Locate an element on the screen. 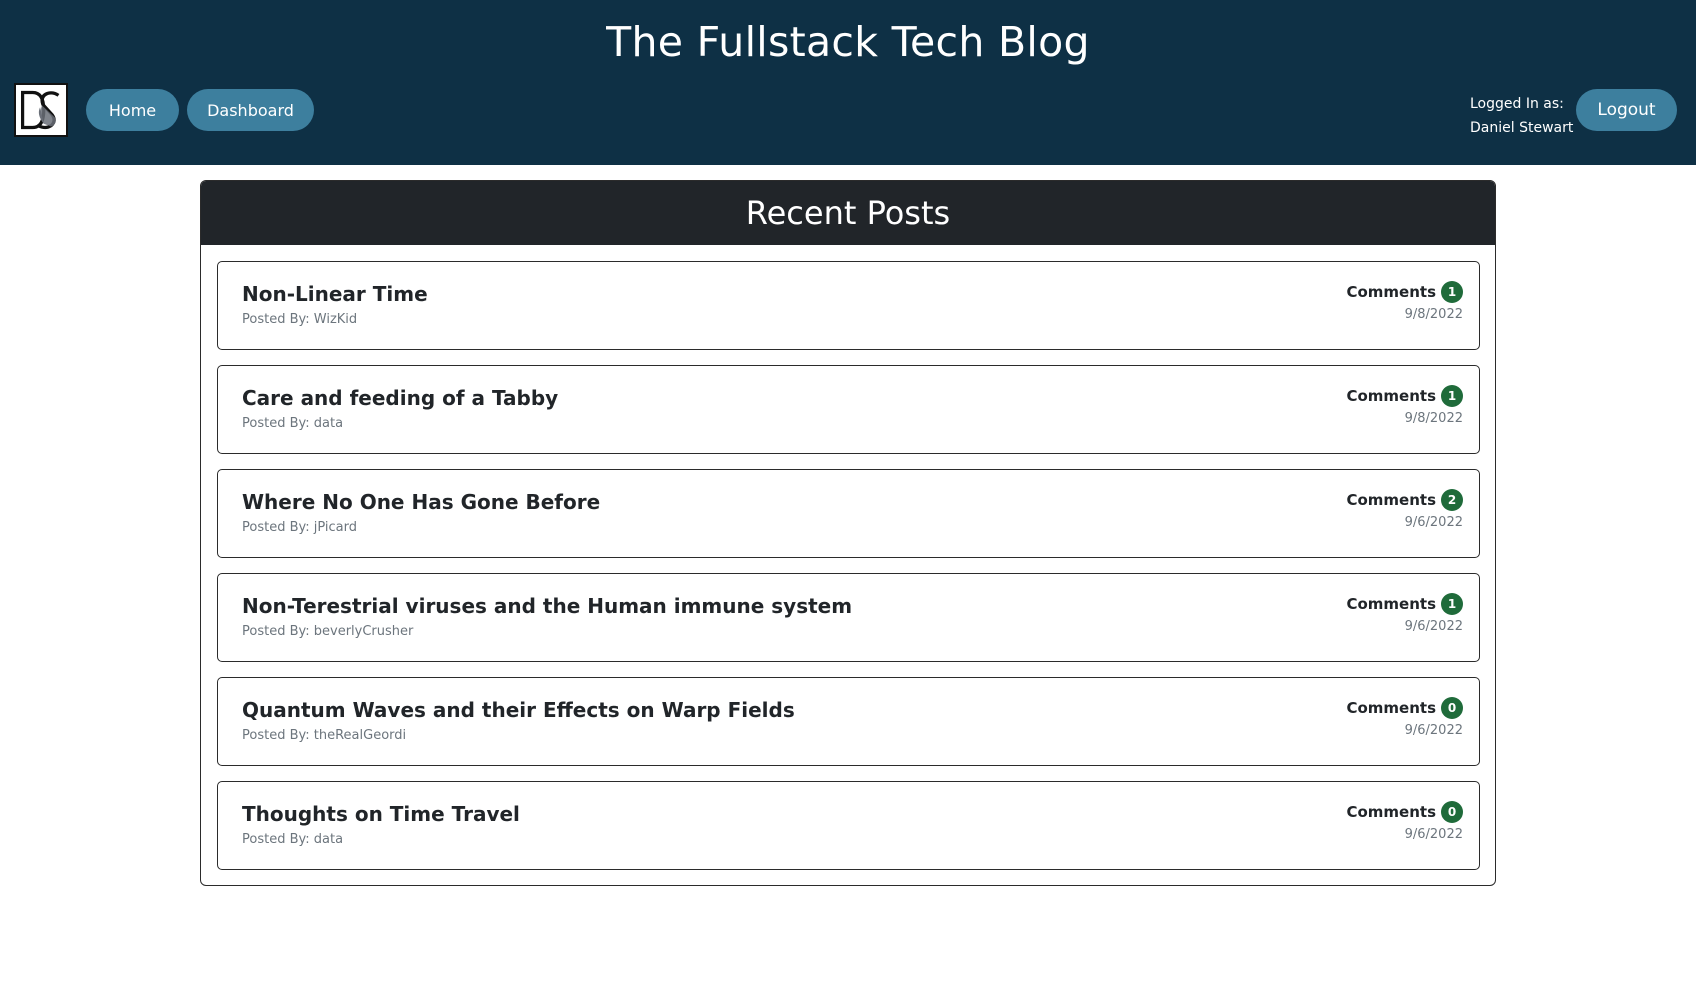 This screenshot has width=1696, height=999. comments-row: Comments 2 is located at coordinates (1404, 500).